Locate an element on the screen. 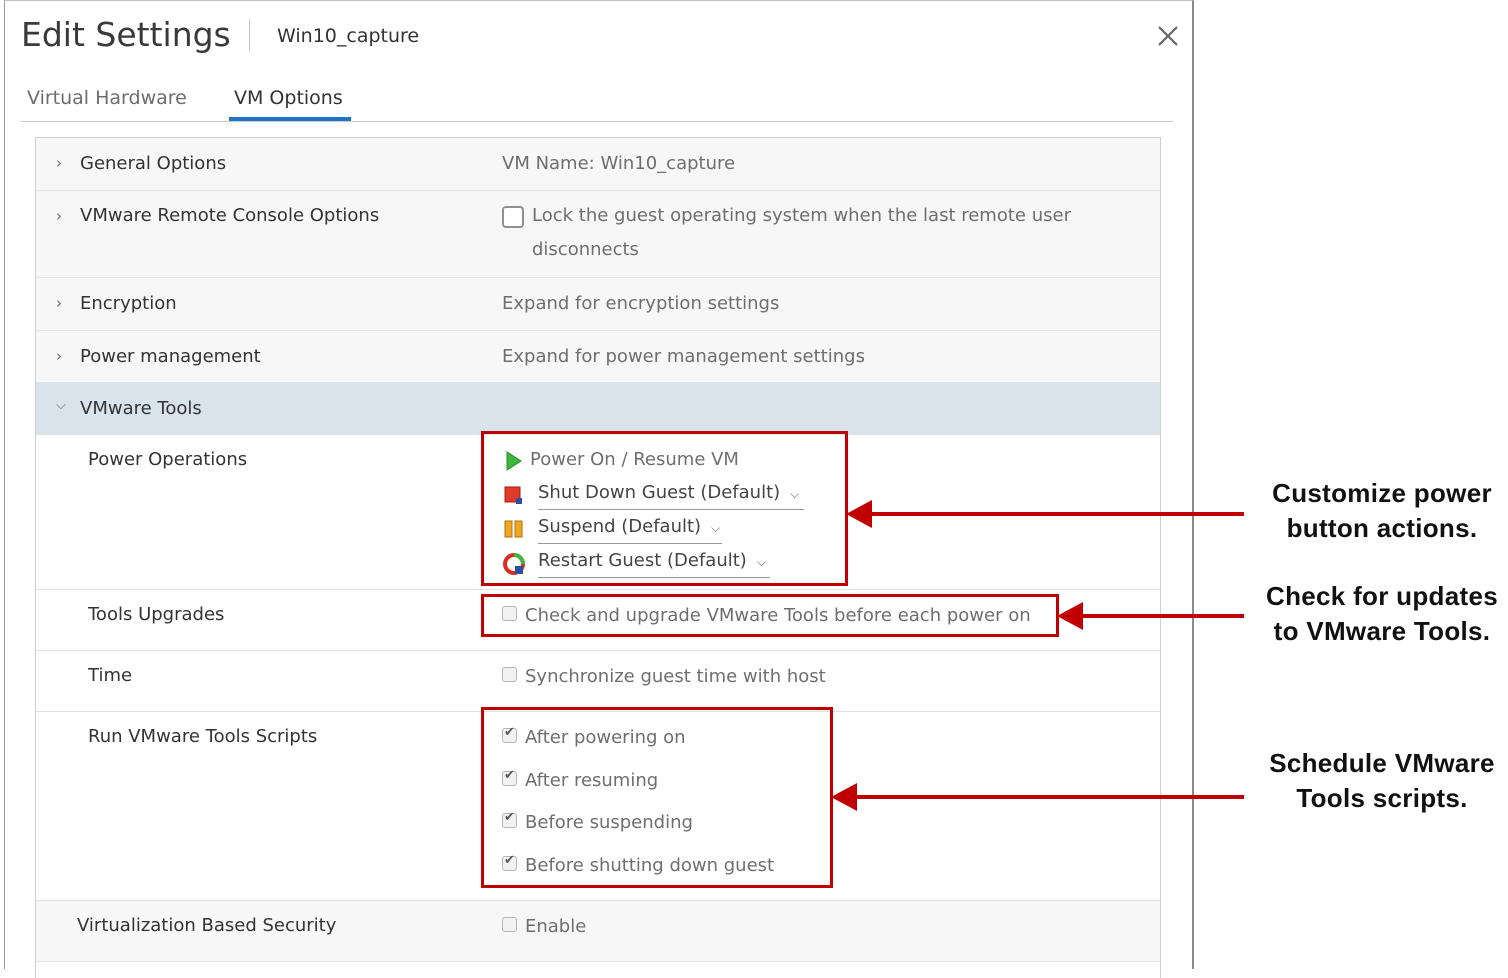  sync-time-text: Synchronize guest time with host is located at coordinates (675, 676).